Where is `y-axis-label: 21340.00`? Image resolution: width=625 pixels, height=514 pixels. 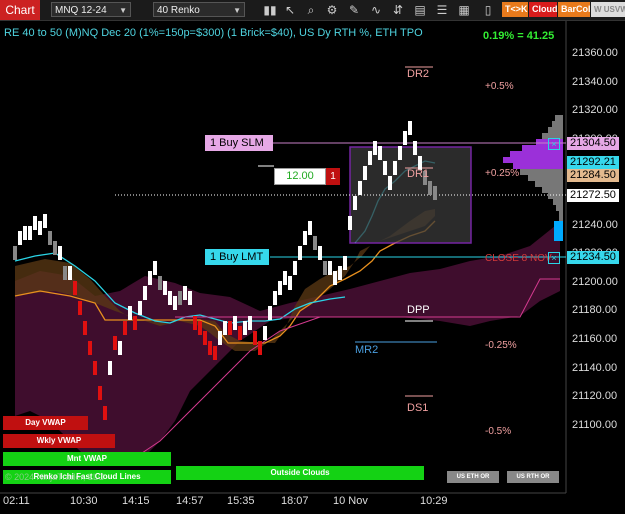 y-axis-label: 21340.00 is located at coordinates (595, 81).